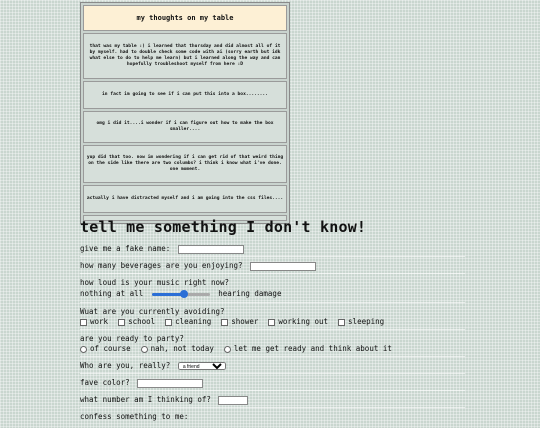  Describe the element at coordinates (167, 294) in the screenshot. I see `slider-fill` at that location.